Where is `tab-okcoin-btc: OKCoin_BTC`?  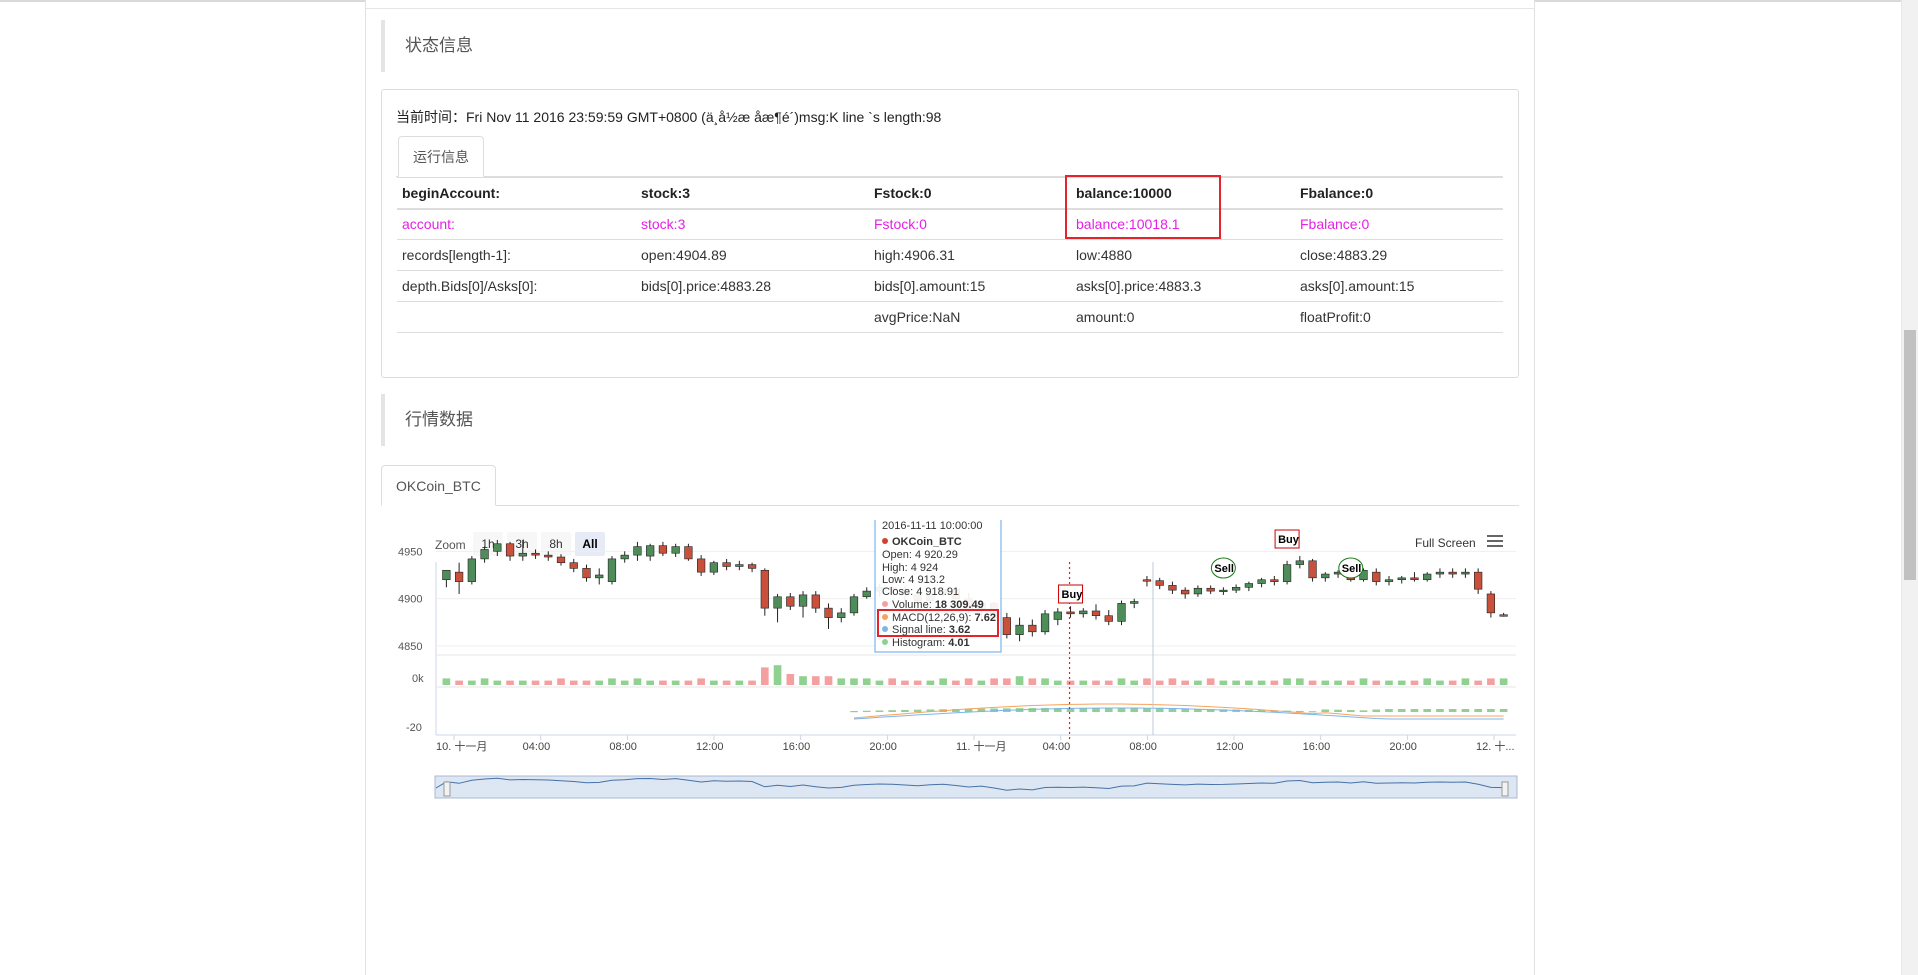
tab-okcoin-btc: OKCoin_BTC is located at coordinates (438, 485).